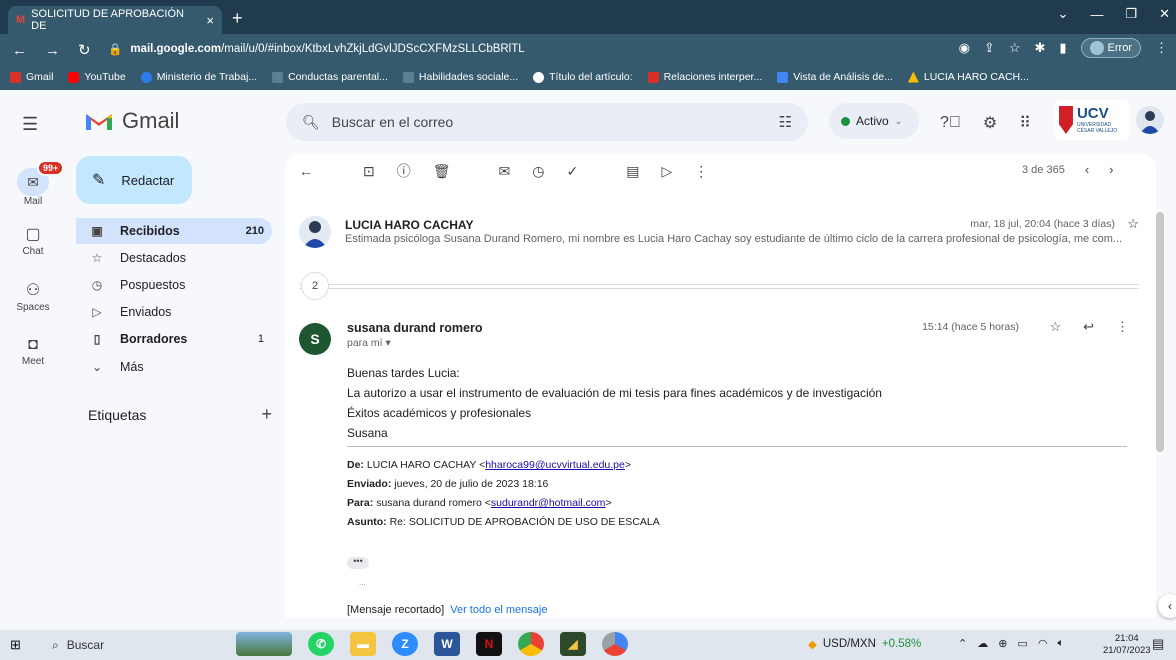 This screenshot has height=660, width=1176. I want to click on nav-item-sent: ▷ Enviados, so click(174, 312).